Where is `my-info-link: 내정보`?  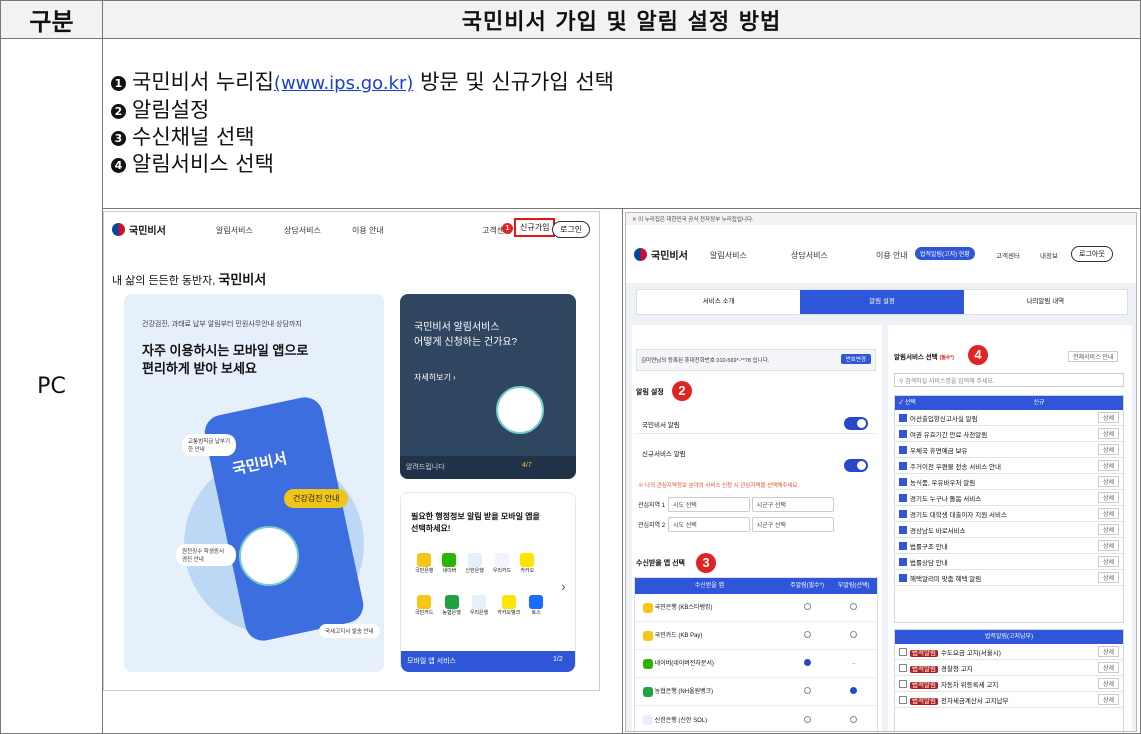 my-info-link: 내정보 is located at coordinates (1049, 255).